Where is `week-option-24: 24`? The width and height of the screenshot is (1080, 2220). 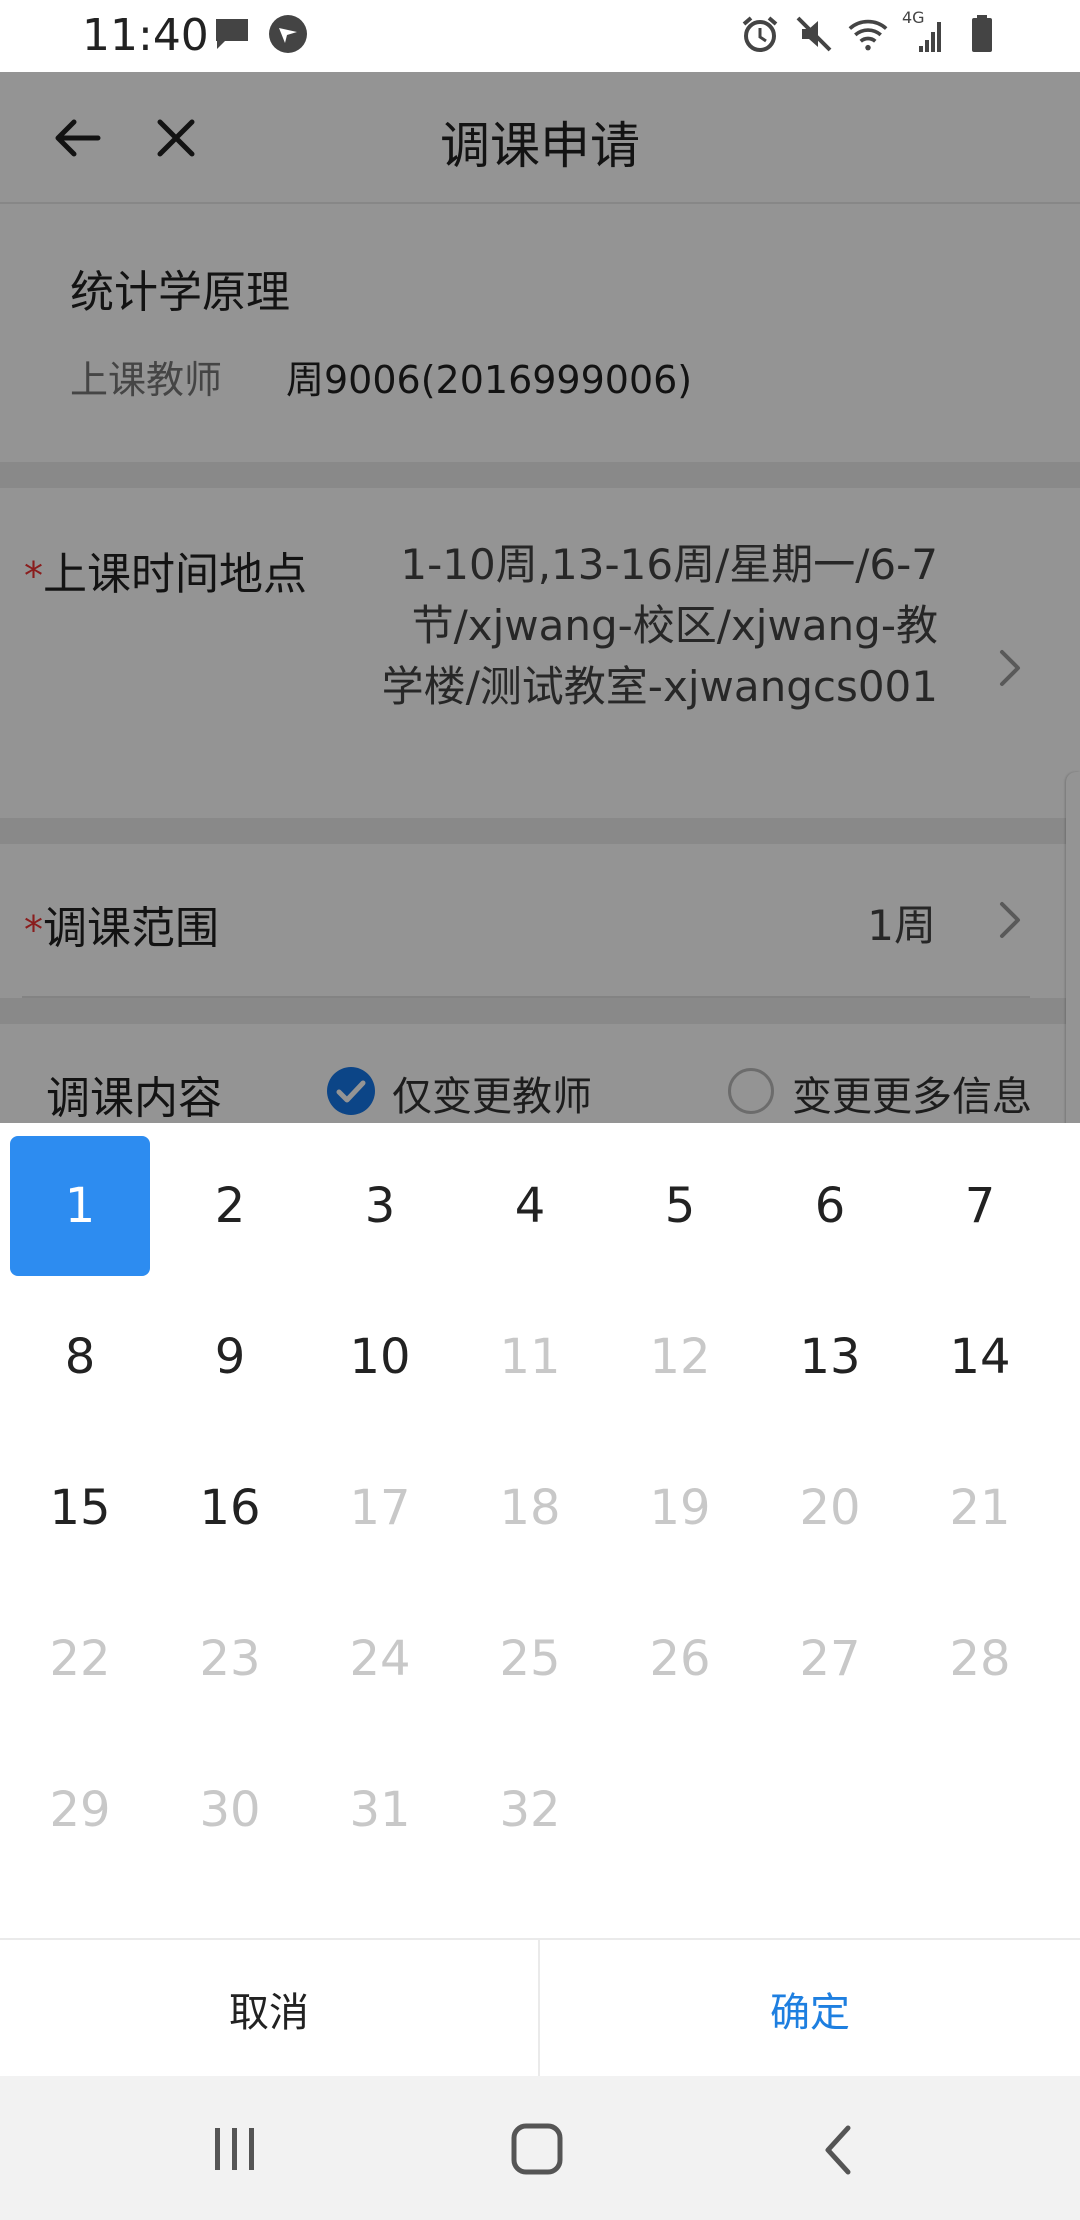
week-option-24: 24 is located at coordinates (380, 1659).